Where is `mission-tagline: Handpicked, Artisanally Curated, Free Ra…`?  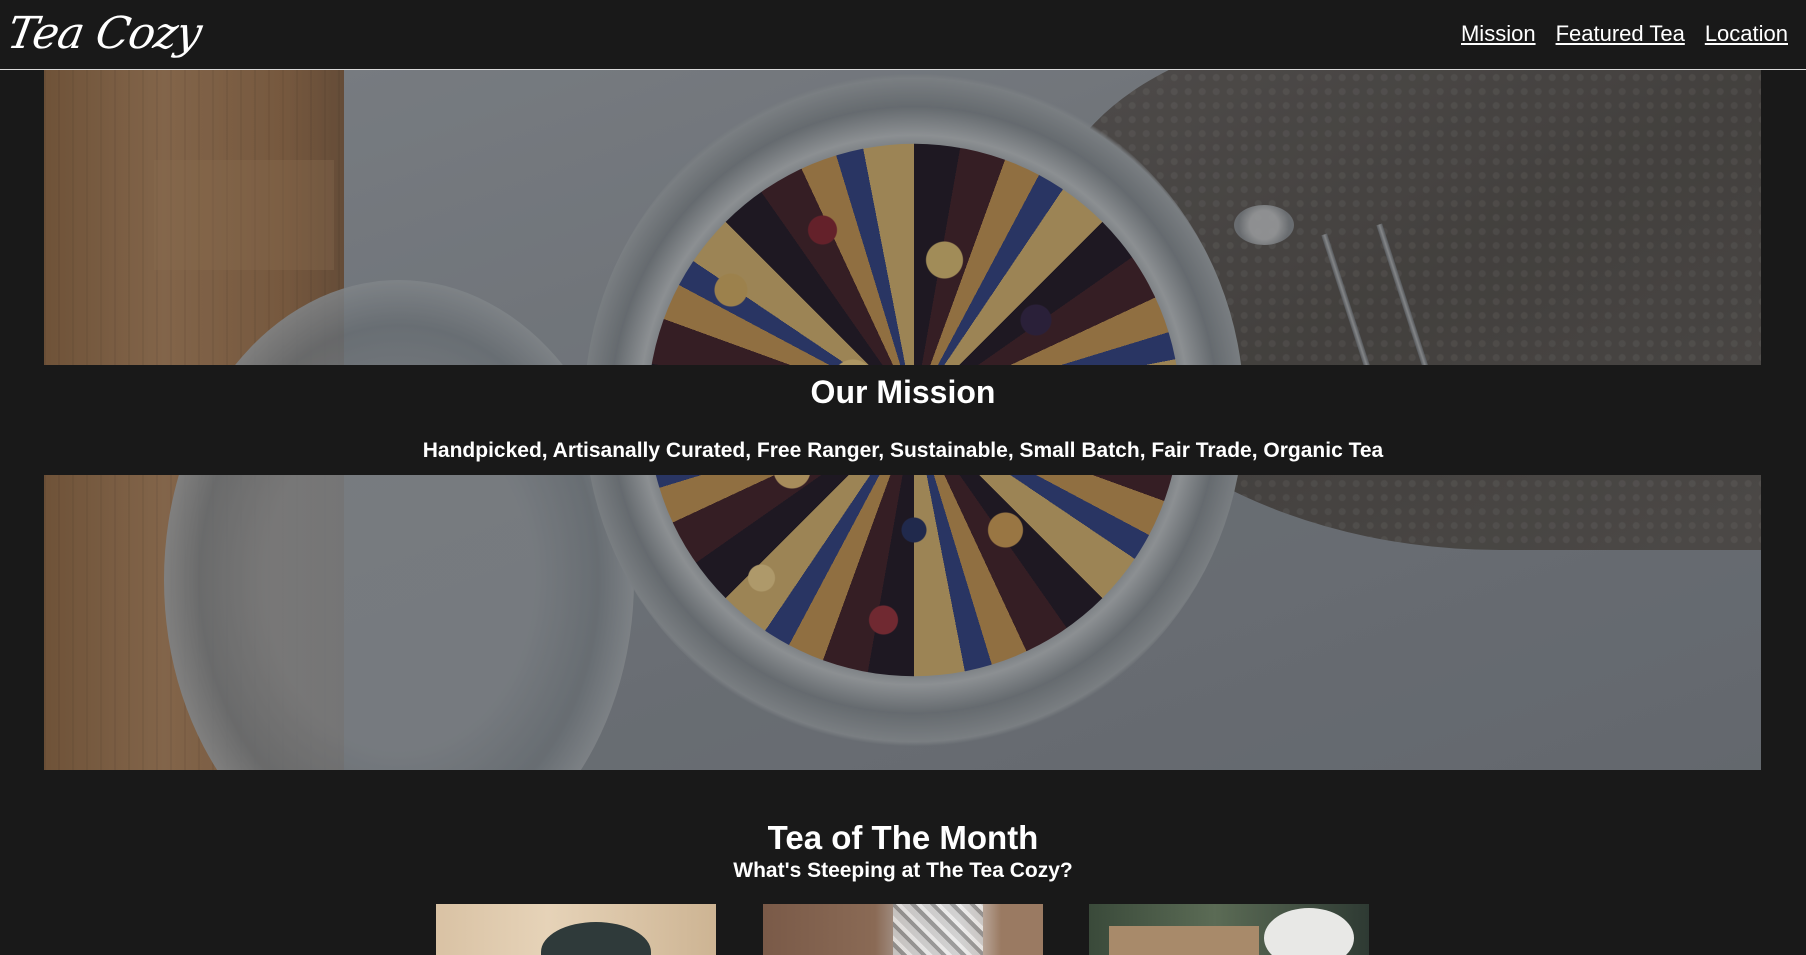 mission-tagline: Handpicked, Artisanally Curated, Free Ra… is located at coordinates (903, 450).